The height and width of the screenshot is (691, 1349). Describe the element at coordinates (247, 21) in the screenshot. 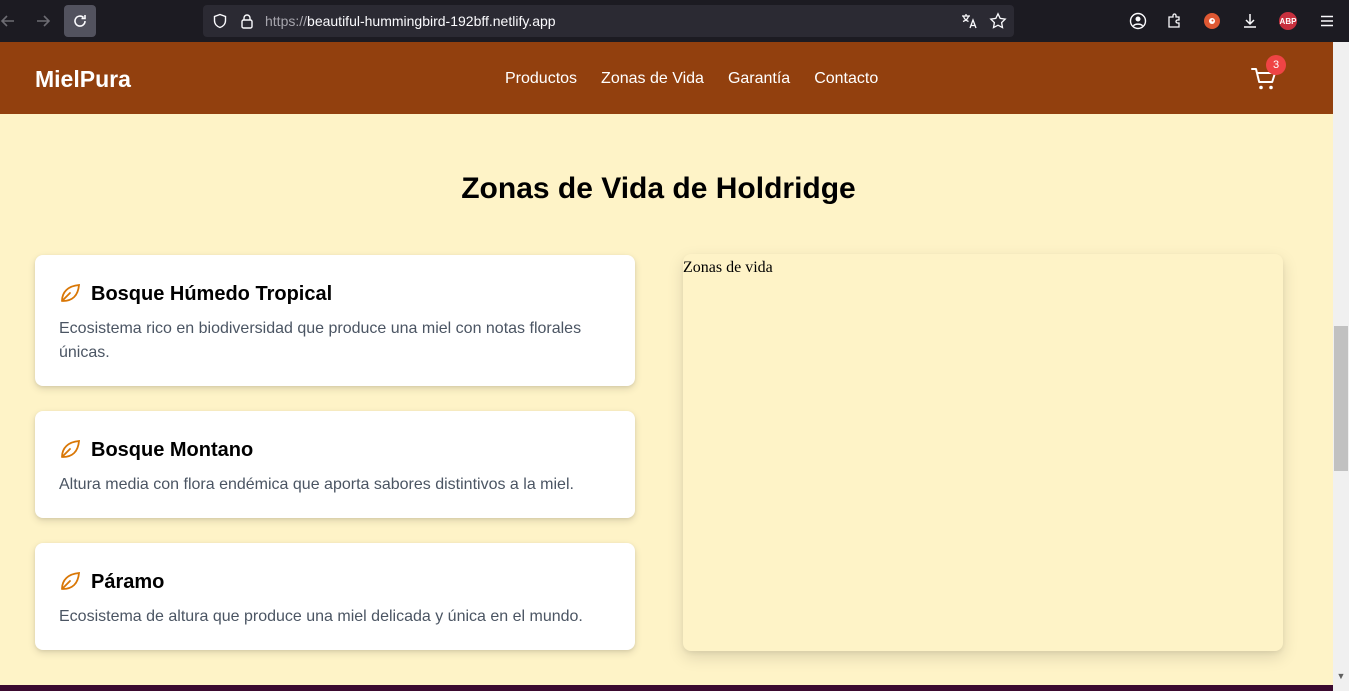

I see `lock-icon` at that location.